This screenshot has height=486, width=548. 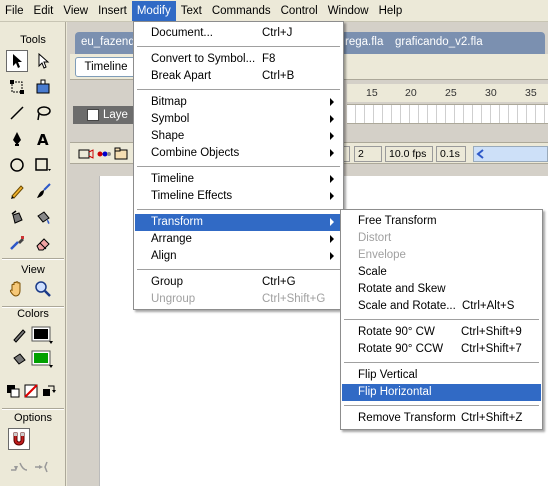 I want to click on fill-color-icon, so click(x=19, y=359).